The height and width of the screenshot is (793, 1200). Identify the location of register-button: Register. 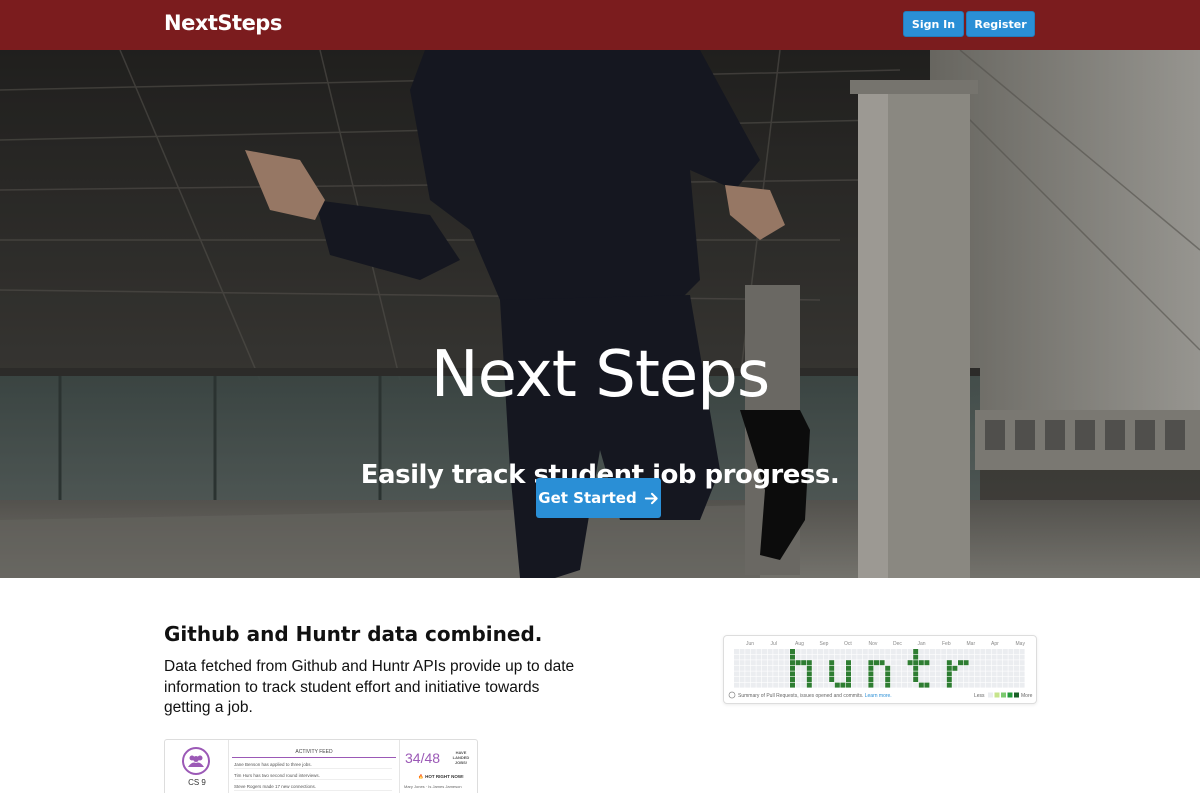
(1000, 24).